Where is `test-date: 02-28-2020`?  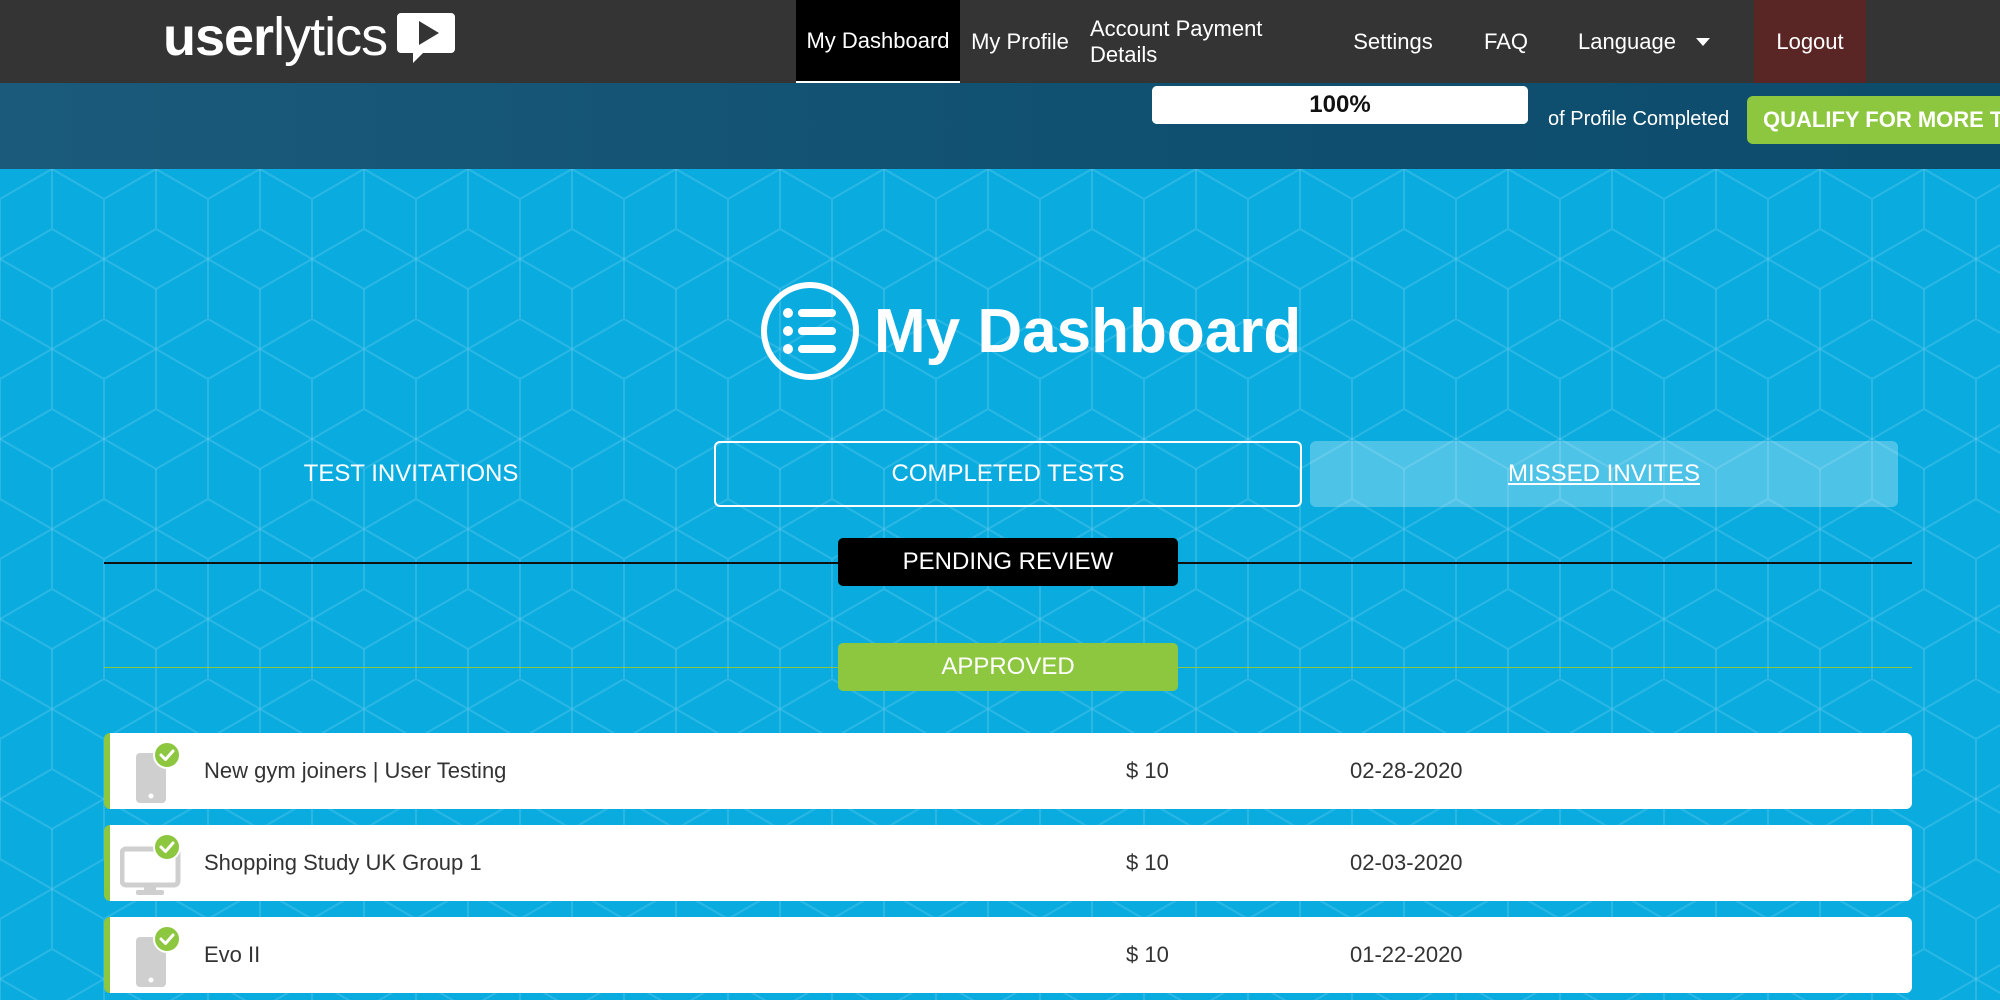 test-date: 02-28-2020 is located at coordinates (1406, 770).